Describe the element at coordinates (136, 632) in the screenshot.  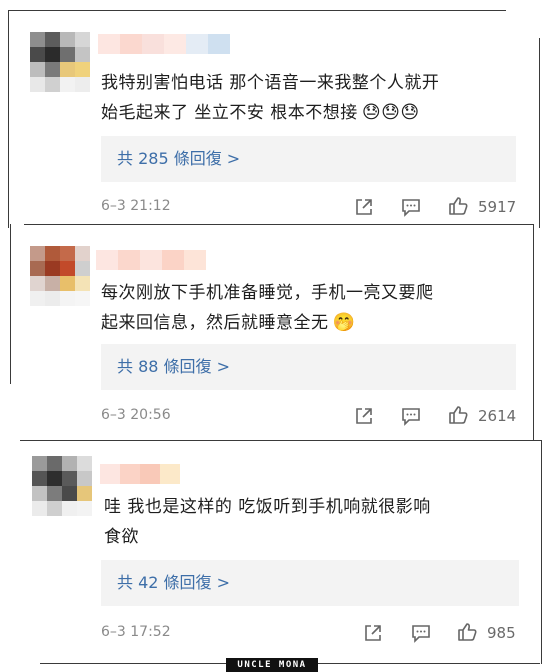
I see `comment-timestamp: 6–3 17:52` at that location.